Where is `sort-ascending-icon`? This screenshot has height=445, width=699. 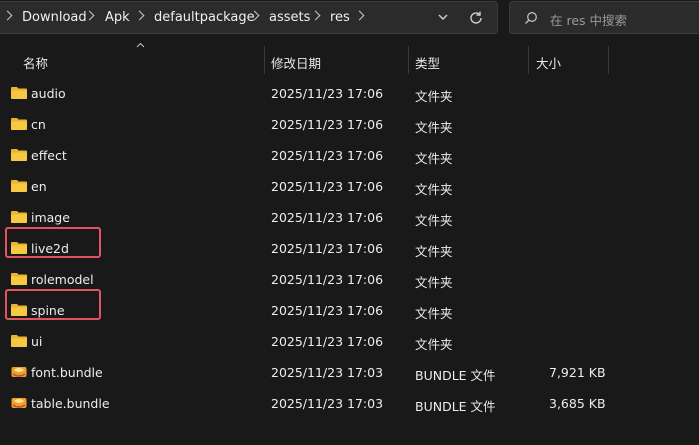 sort-ascending-icon is located at coordinates (140, 45).